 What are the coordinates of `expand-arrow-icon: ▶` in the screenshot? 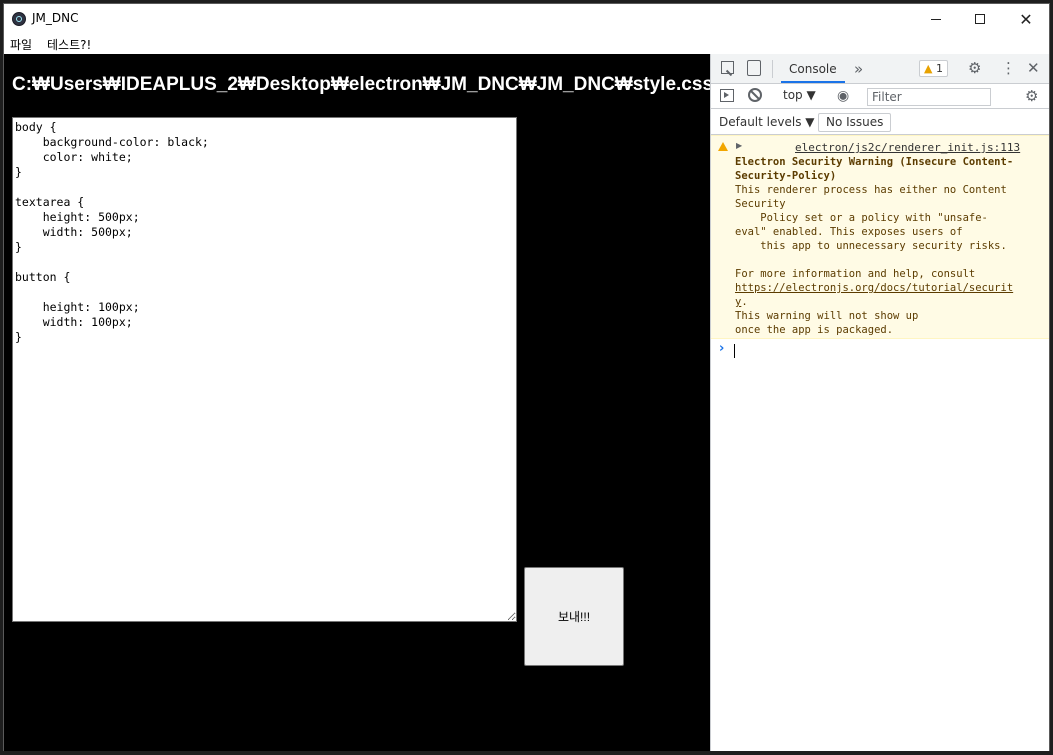 It's located at (739, 145).